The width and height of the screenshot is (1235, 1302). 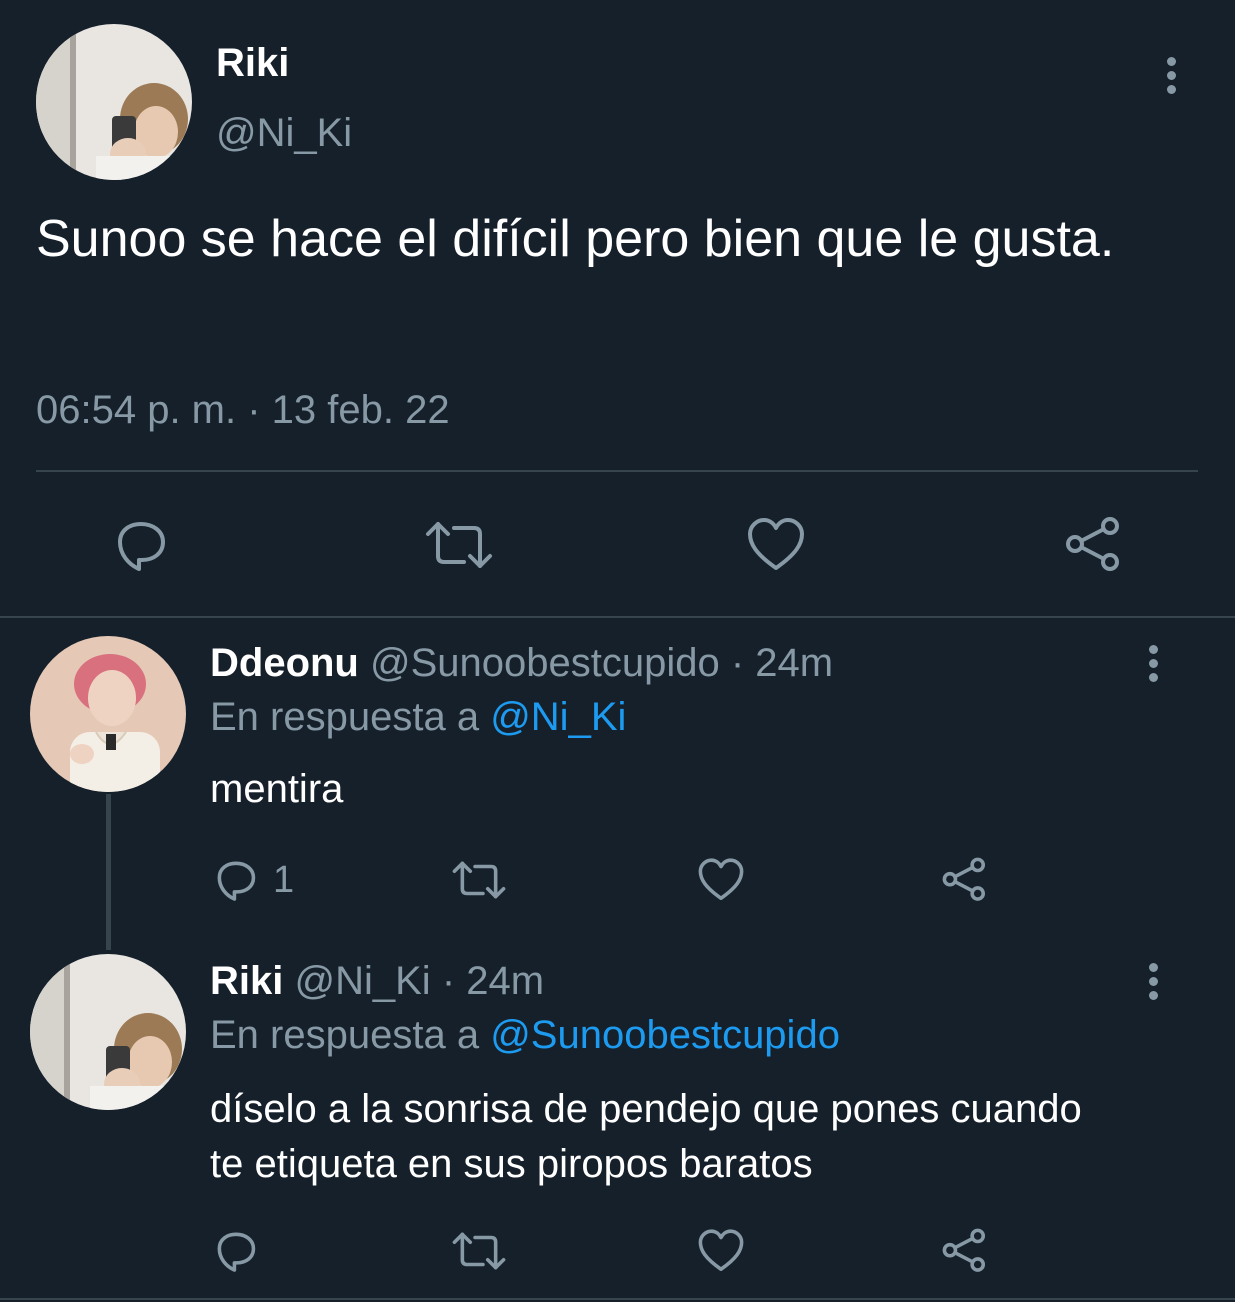 I want to click on author-name: Ddeonu, so click(x=284, y=663).